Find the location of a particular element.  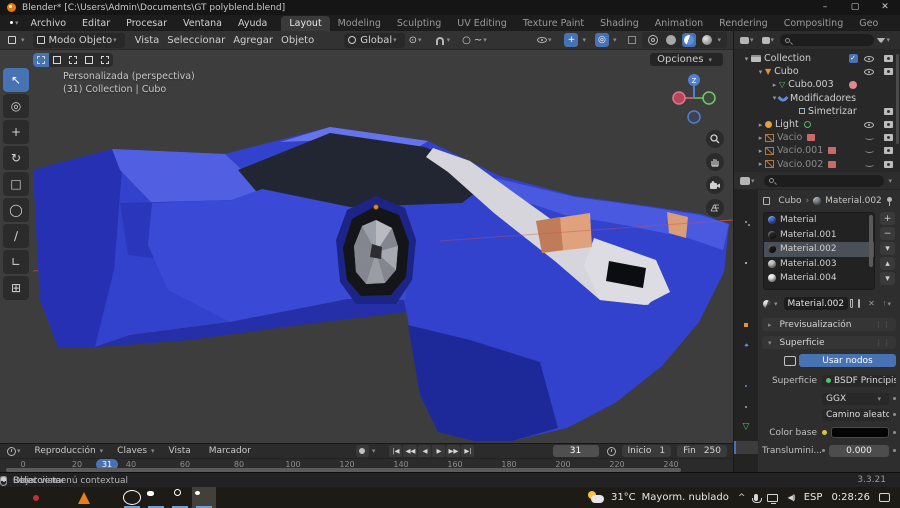

blender-icon is located at coordinates (204, 497).